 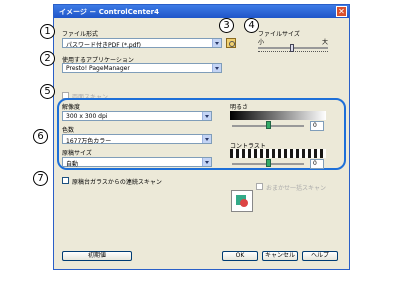 I want to click on doc-size-select: 自動, so click(x=137, y=162).